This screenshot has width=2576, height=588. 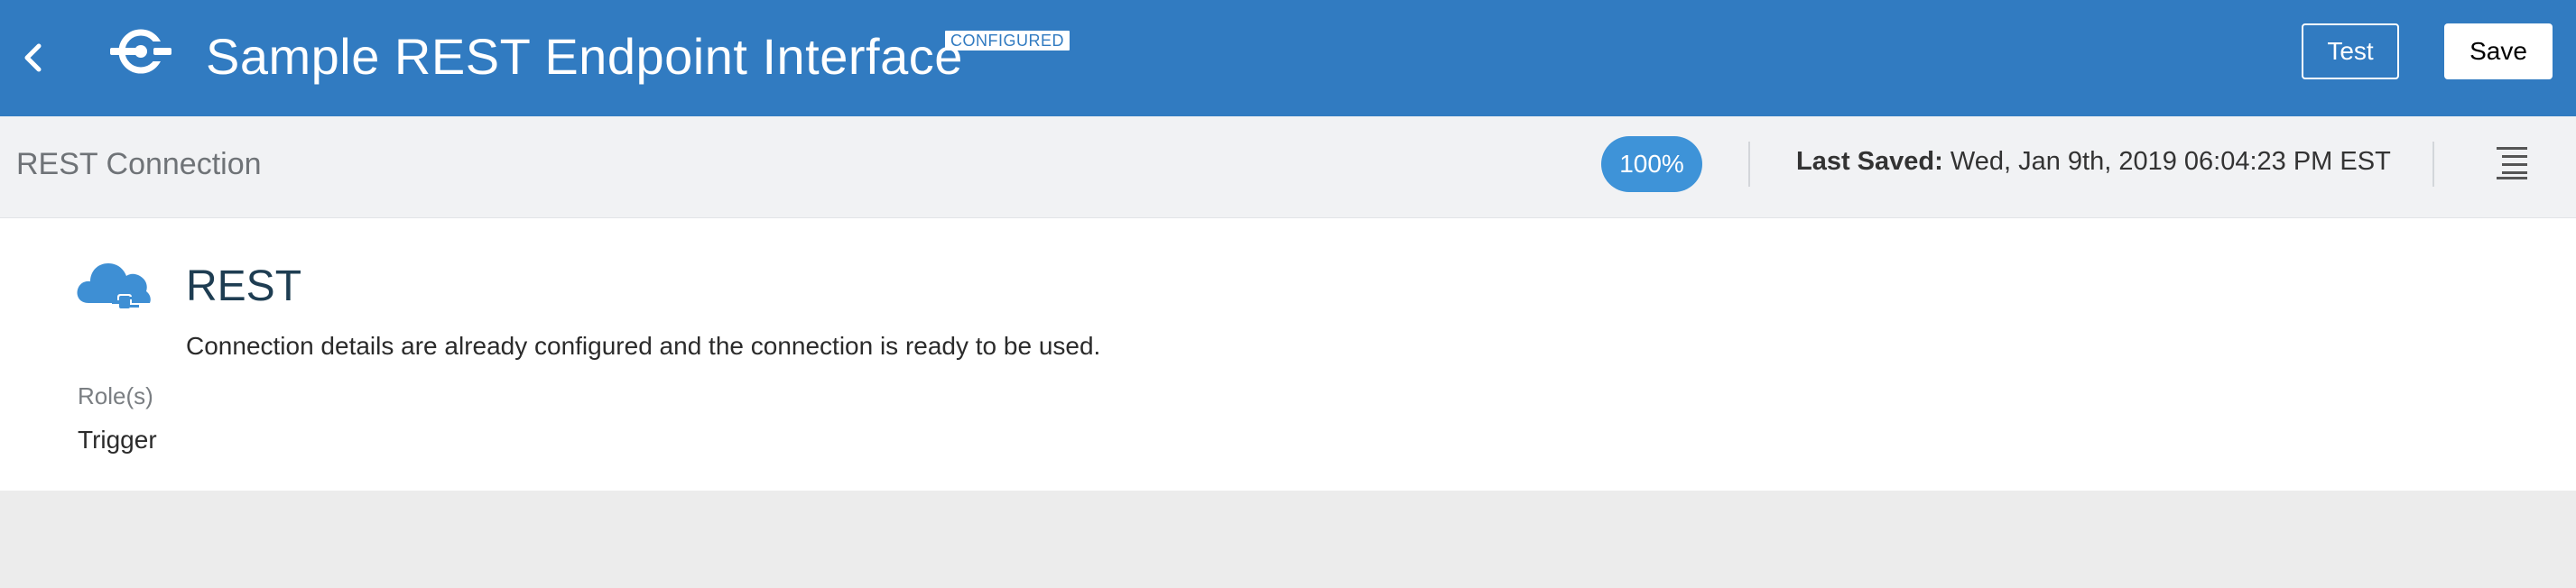 What do you see at coordinates (2350, 51) in the screenshot?
I see `test-button: Test` at bounding box center [2350, 51].